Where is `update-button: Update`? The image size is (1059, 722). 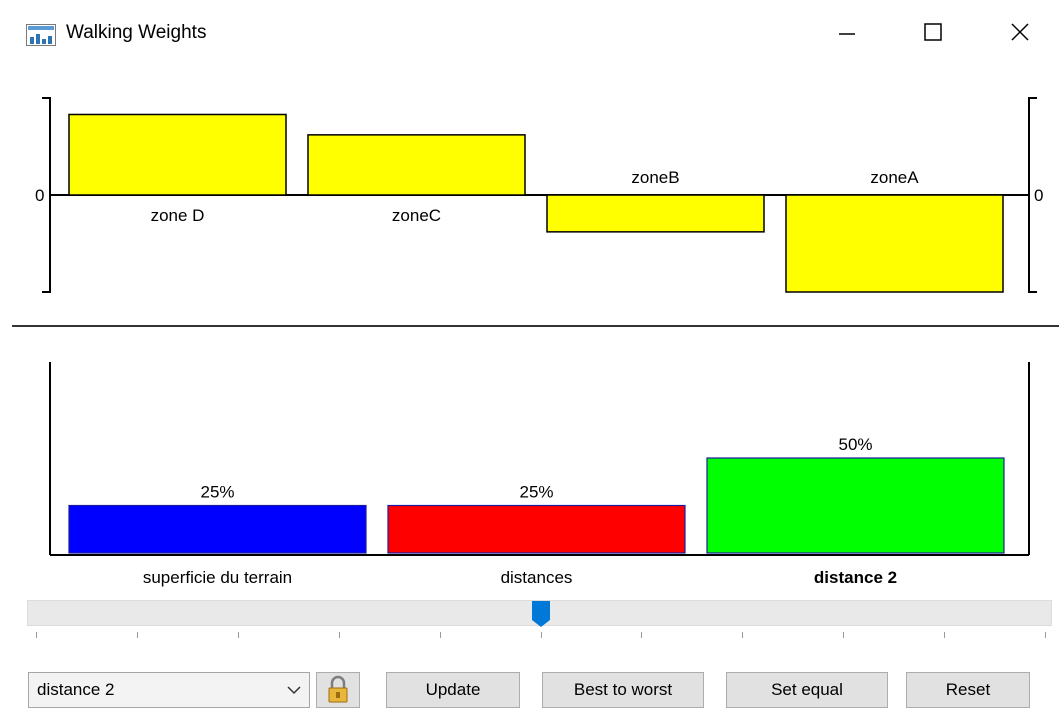
update-button: Update is located at coordinates (453, 690).